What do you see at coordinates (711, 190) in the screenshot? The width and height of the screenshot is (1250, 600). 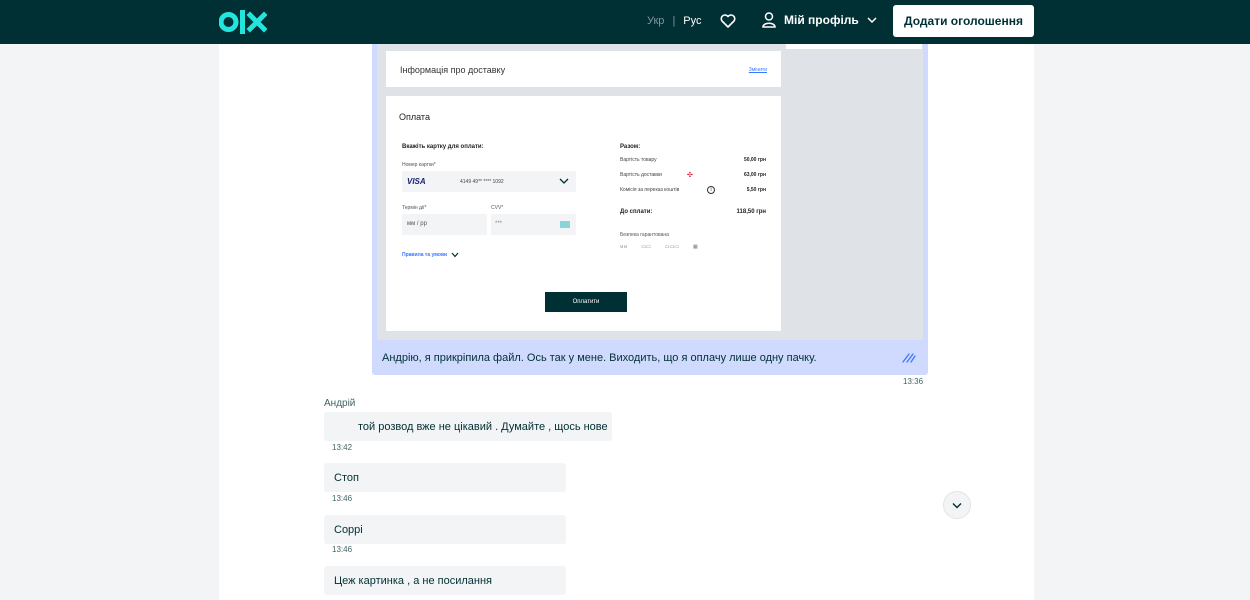 I see `info-icon: i` at bounding box center [711, 190].